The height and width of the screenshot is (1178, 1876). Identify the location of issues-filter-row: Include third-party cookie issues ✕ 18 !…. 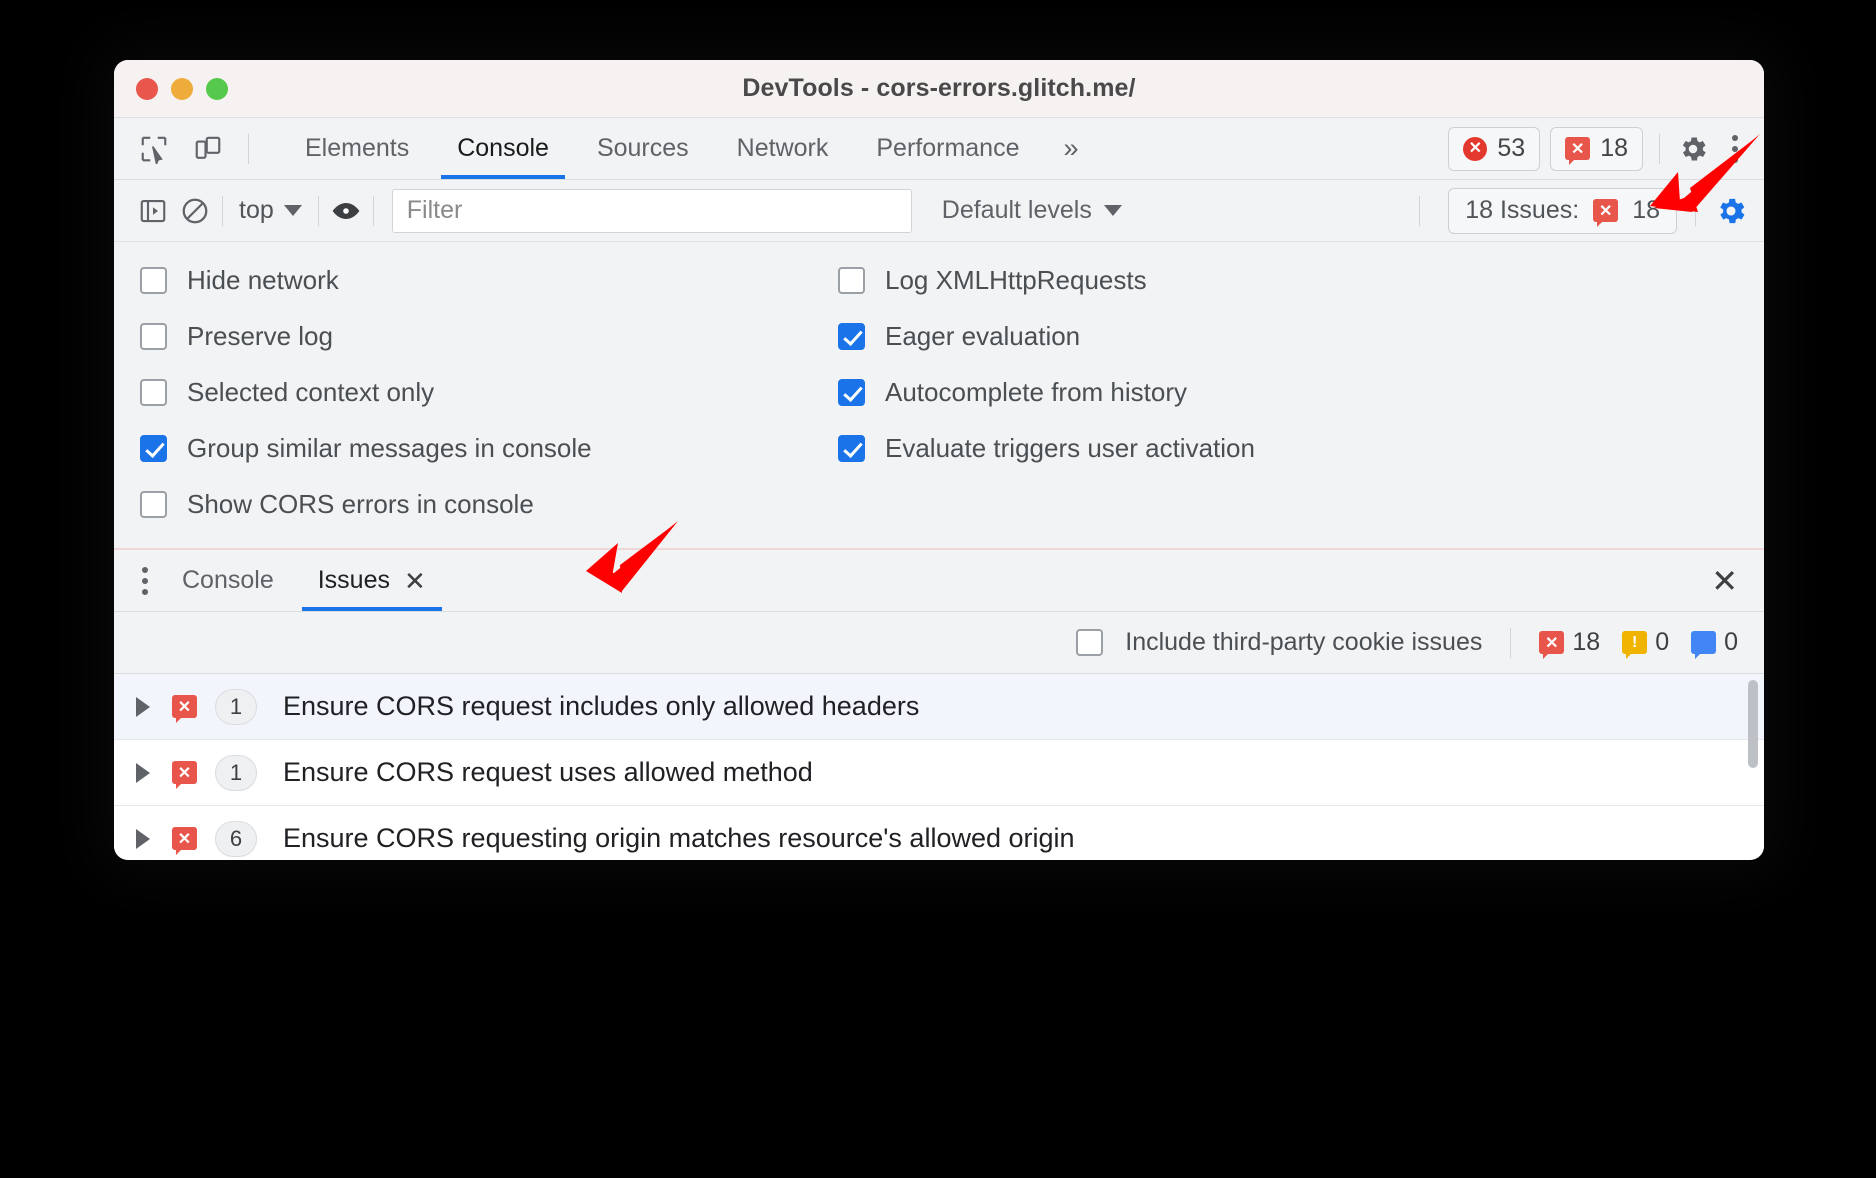
(939, 643).